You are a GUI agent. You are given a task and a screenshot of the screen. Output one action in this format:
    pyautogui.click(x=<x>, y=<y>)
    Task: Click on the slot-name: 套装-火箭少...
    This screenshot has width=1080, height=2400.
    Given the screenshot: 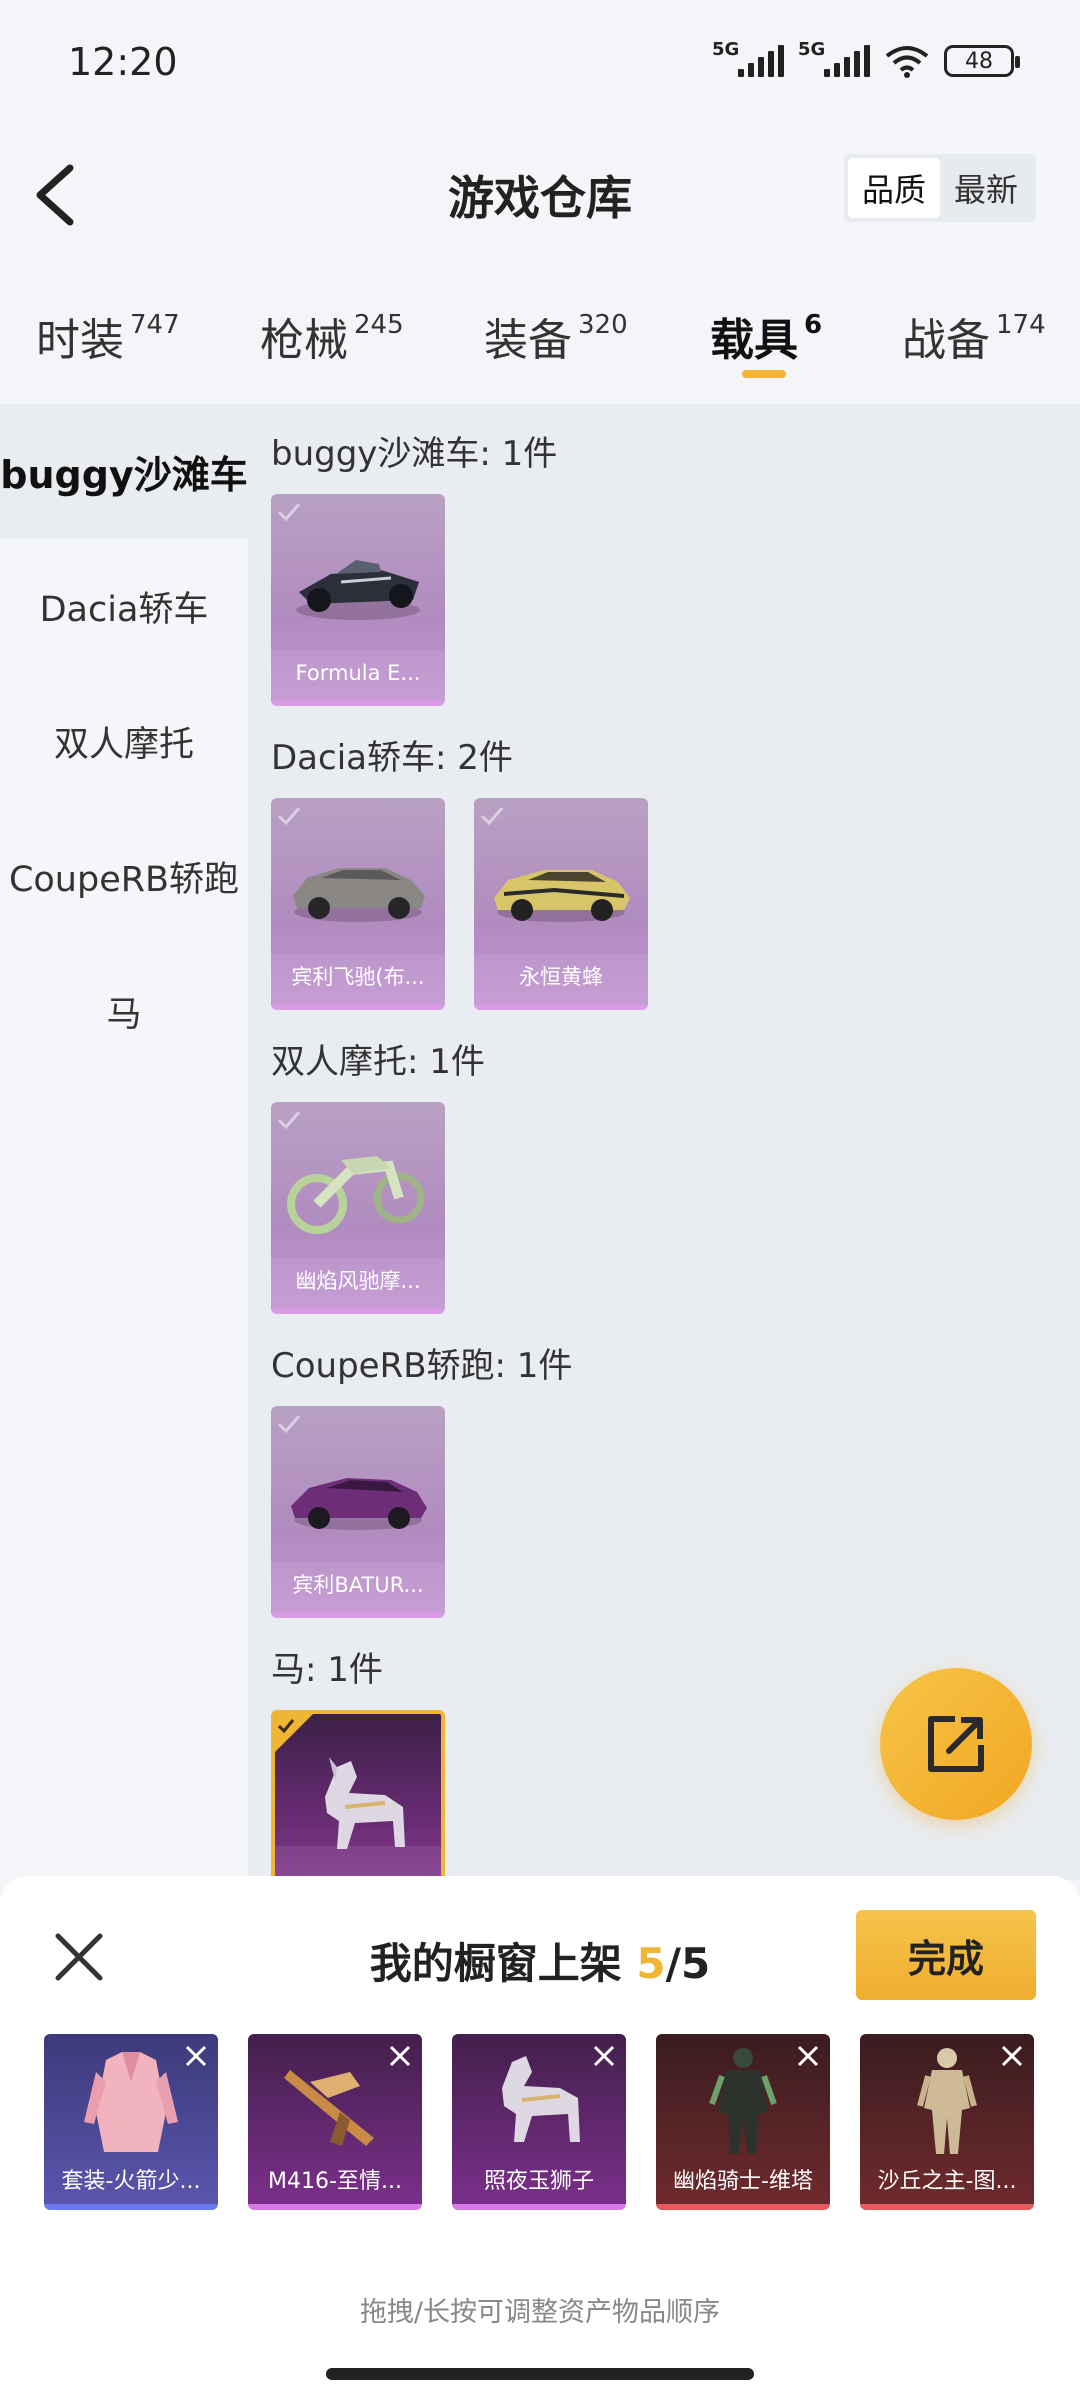 What is the action you would take?
    pyautogui.click(x=131, y=2181)
    